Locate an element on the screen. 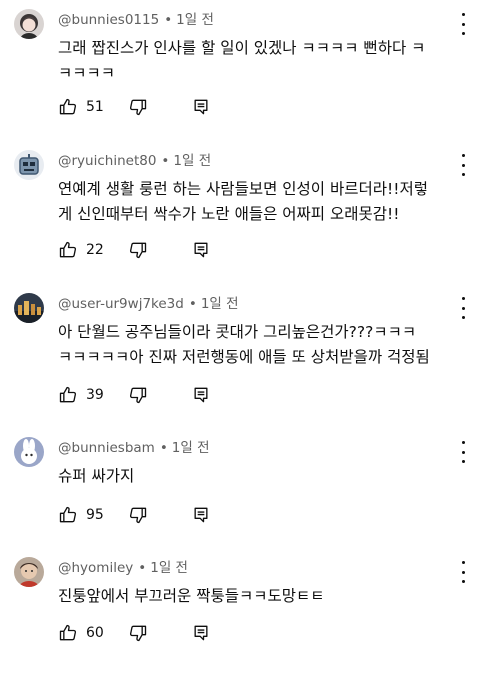  comment-meta: @user-ur9wj7ke3d • 1일 전 is located at coordinates (148, 304).